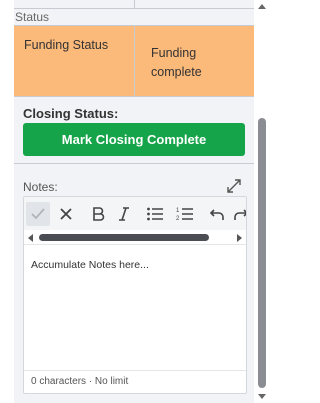 The image size is (320, 403). I want to click on check-icon, so click(38, 214).